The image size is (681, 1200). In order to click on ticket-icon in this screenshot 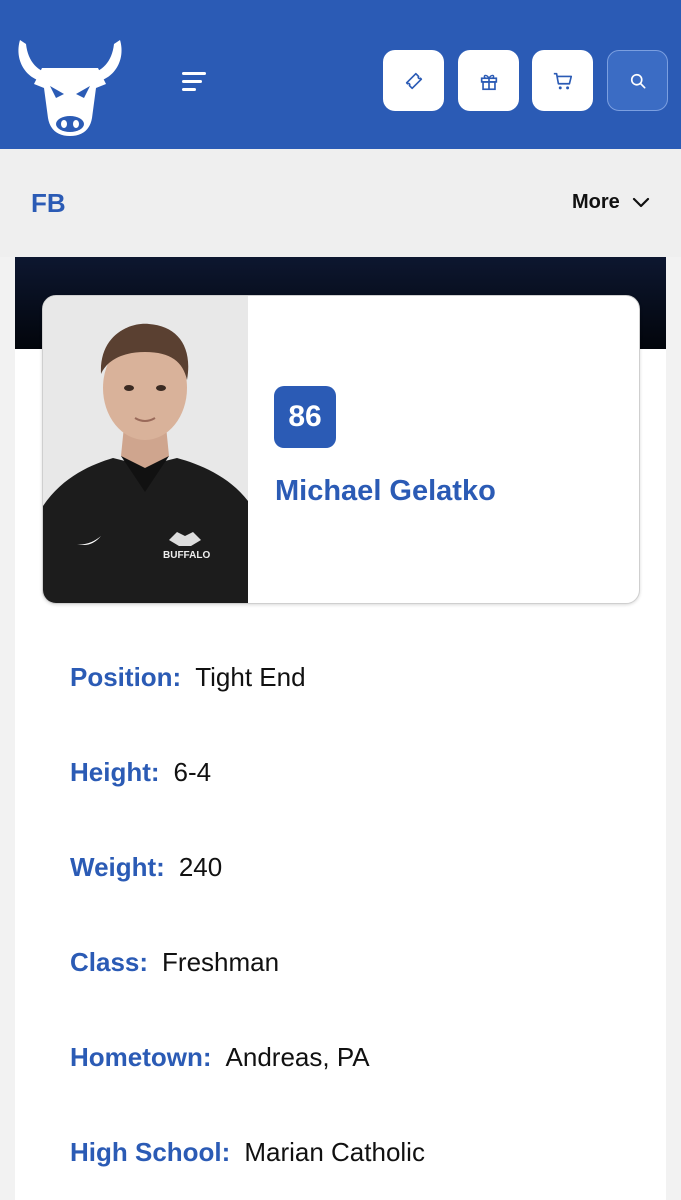, I will do `click(413, 80)`.